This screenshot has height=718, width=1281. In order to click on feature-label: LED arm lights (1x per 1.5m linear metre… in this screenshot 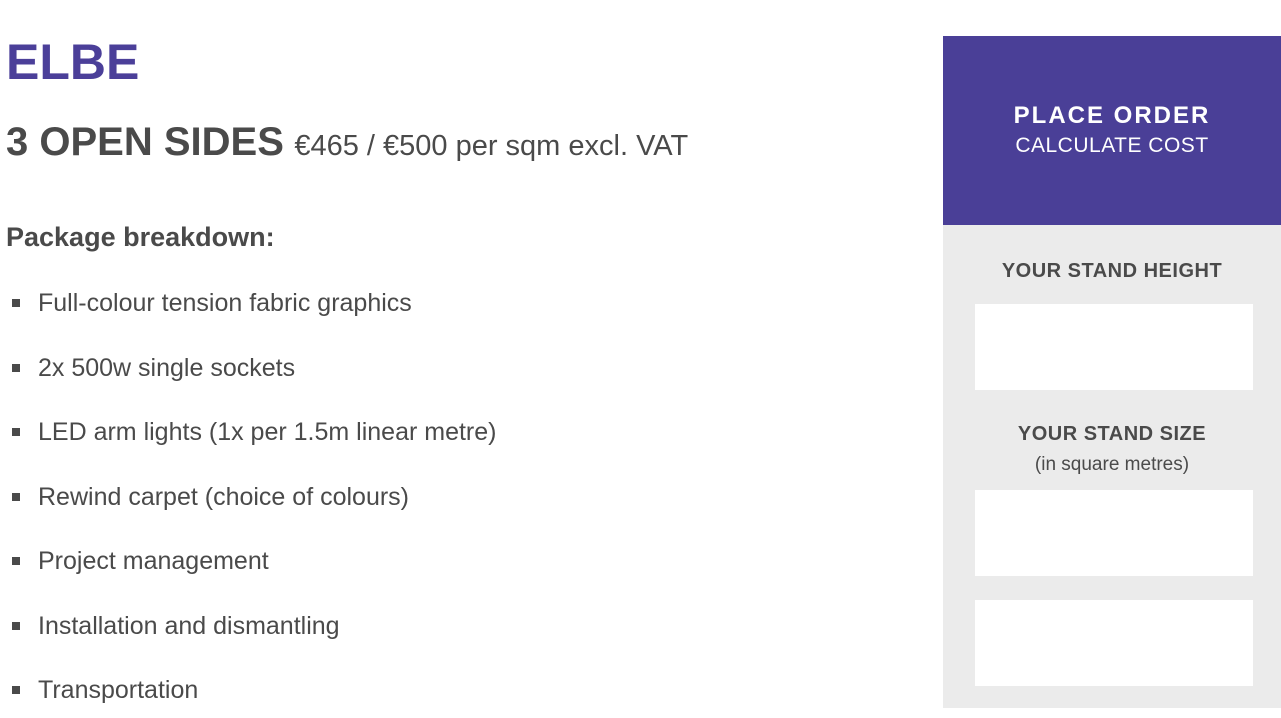, I will do `click(267, 432)`.